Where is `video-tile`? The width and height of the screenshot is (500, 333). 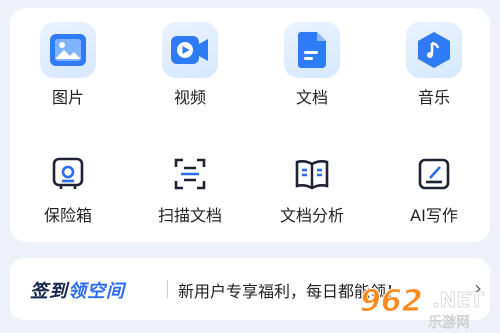 video-tile is located at coordinates (190, 50).